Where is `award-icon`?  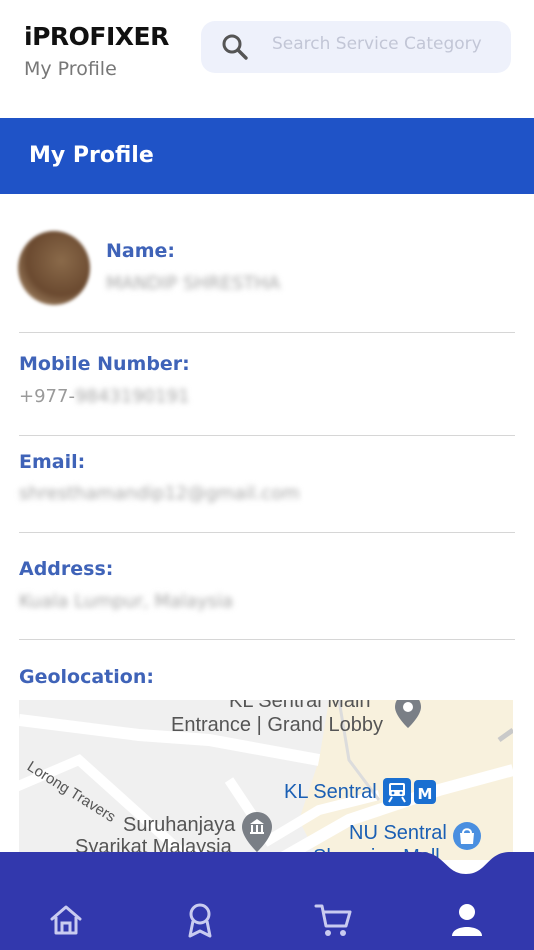 award-icon is located at coordinates (200, 920).